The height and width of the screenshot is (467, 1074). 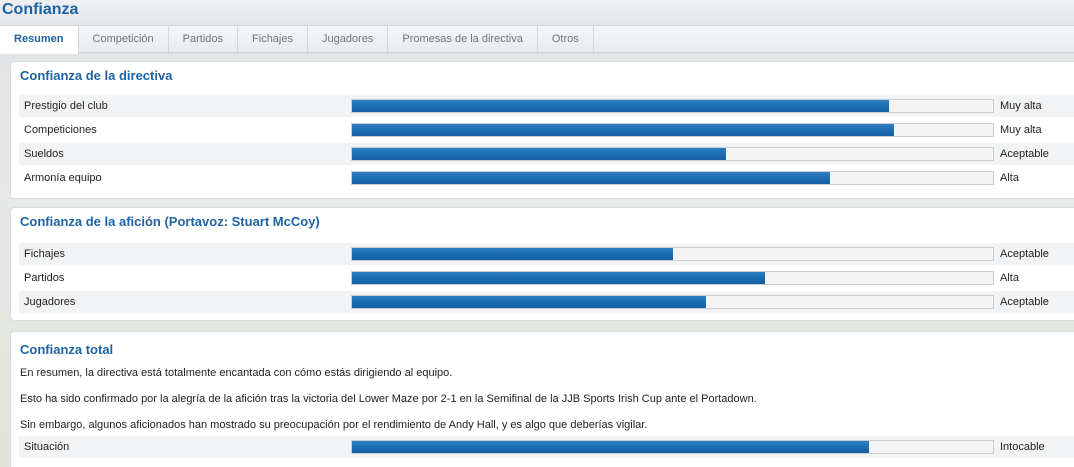 What do you see at coordinates (44, 254) in the screenshot?
I see `row-label: Fichajes` at bounding box center [44, 254].